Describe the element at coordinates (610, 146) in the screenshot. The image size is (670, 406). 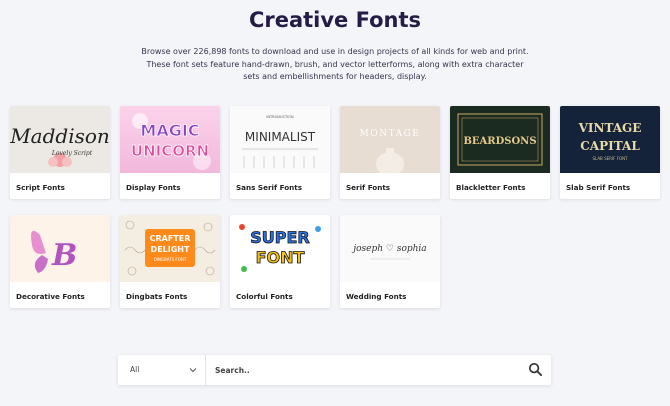
I see `svg-text: CAPITAL` at that location.